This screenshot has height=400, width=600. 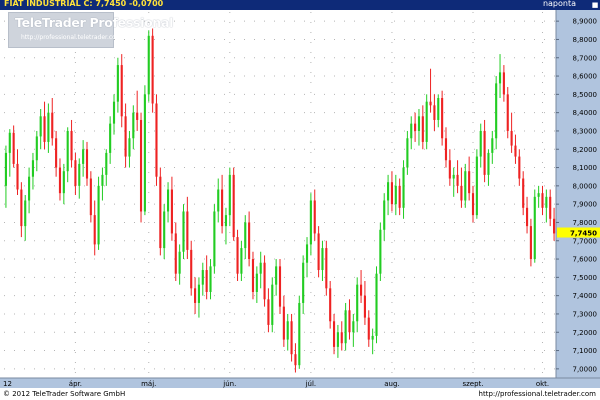 I want to click on x-tick-label: 12, so click(x=7, y=384).